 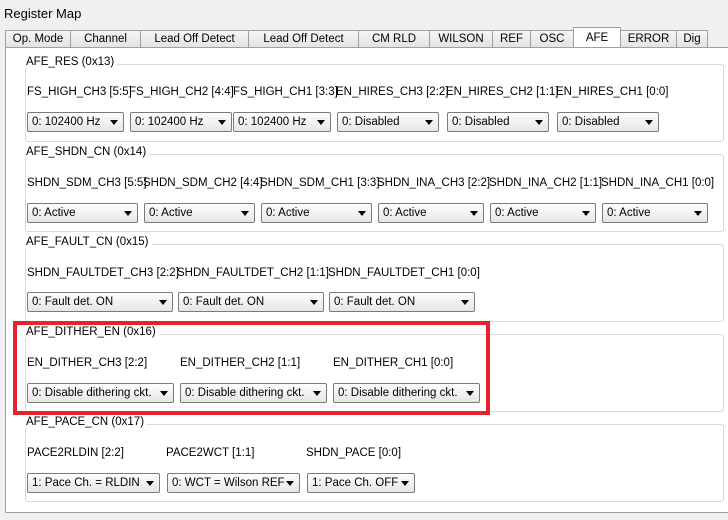 I want to click on fs-high-ch2-select: 0: 102400 Hz, so click(x=181, y=122).